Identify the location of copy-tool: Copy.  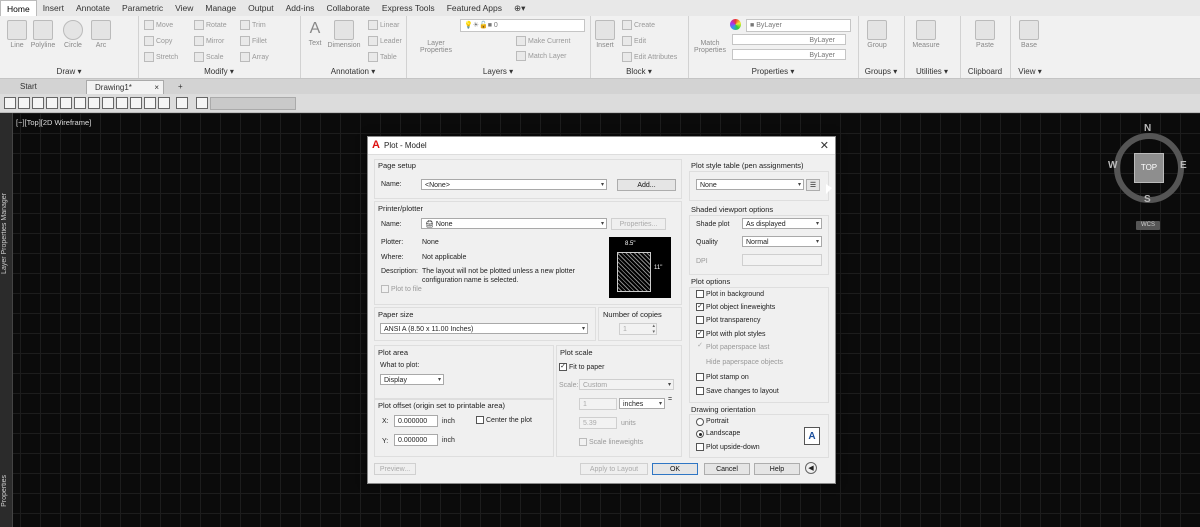
(158, 41).